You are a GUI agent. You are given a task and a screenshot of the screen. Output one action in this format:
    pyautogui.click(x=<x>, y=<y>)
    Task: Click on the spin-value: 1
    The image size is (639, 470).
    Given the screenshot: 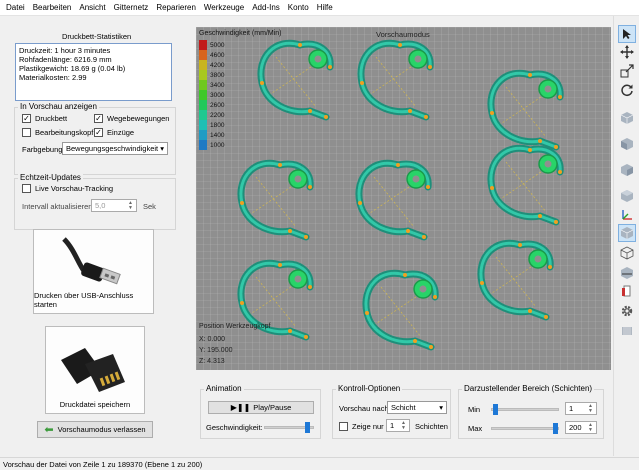 What is the action you would take?
    pyautogui.click(x=571, y=408)
    